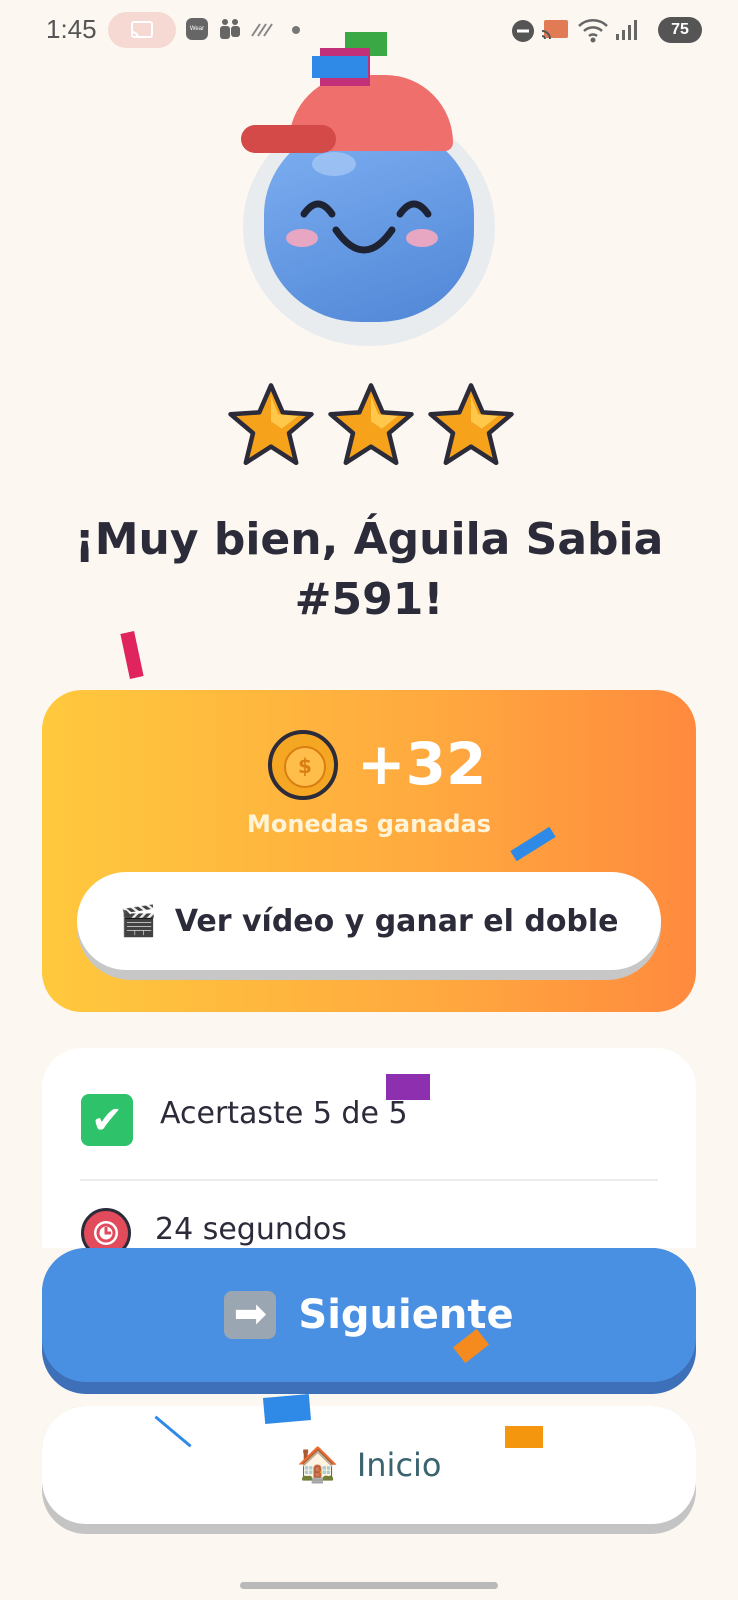 The image size is (738, 1600). What do you see at coordinates (626, 30) in the screenshot?
I see `cell-signal-icon` at bounding box center [626, 30].